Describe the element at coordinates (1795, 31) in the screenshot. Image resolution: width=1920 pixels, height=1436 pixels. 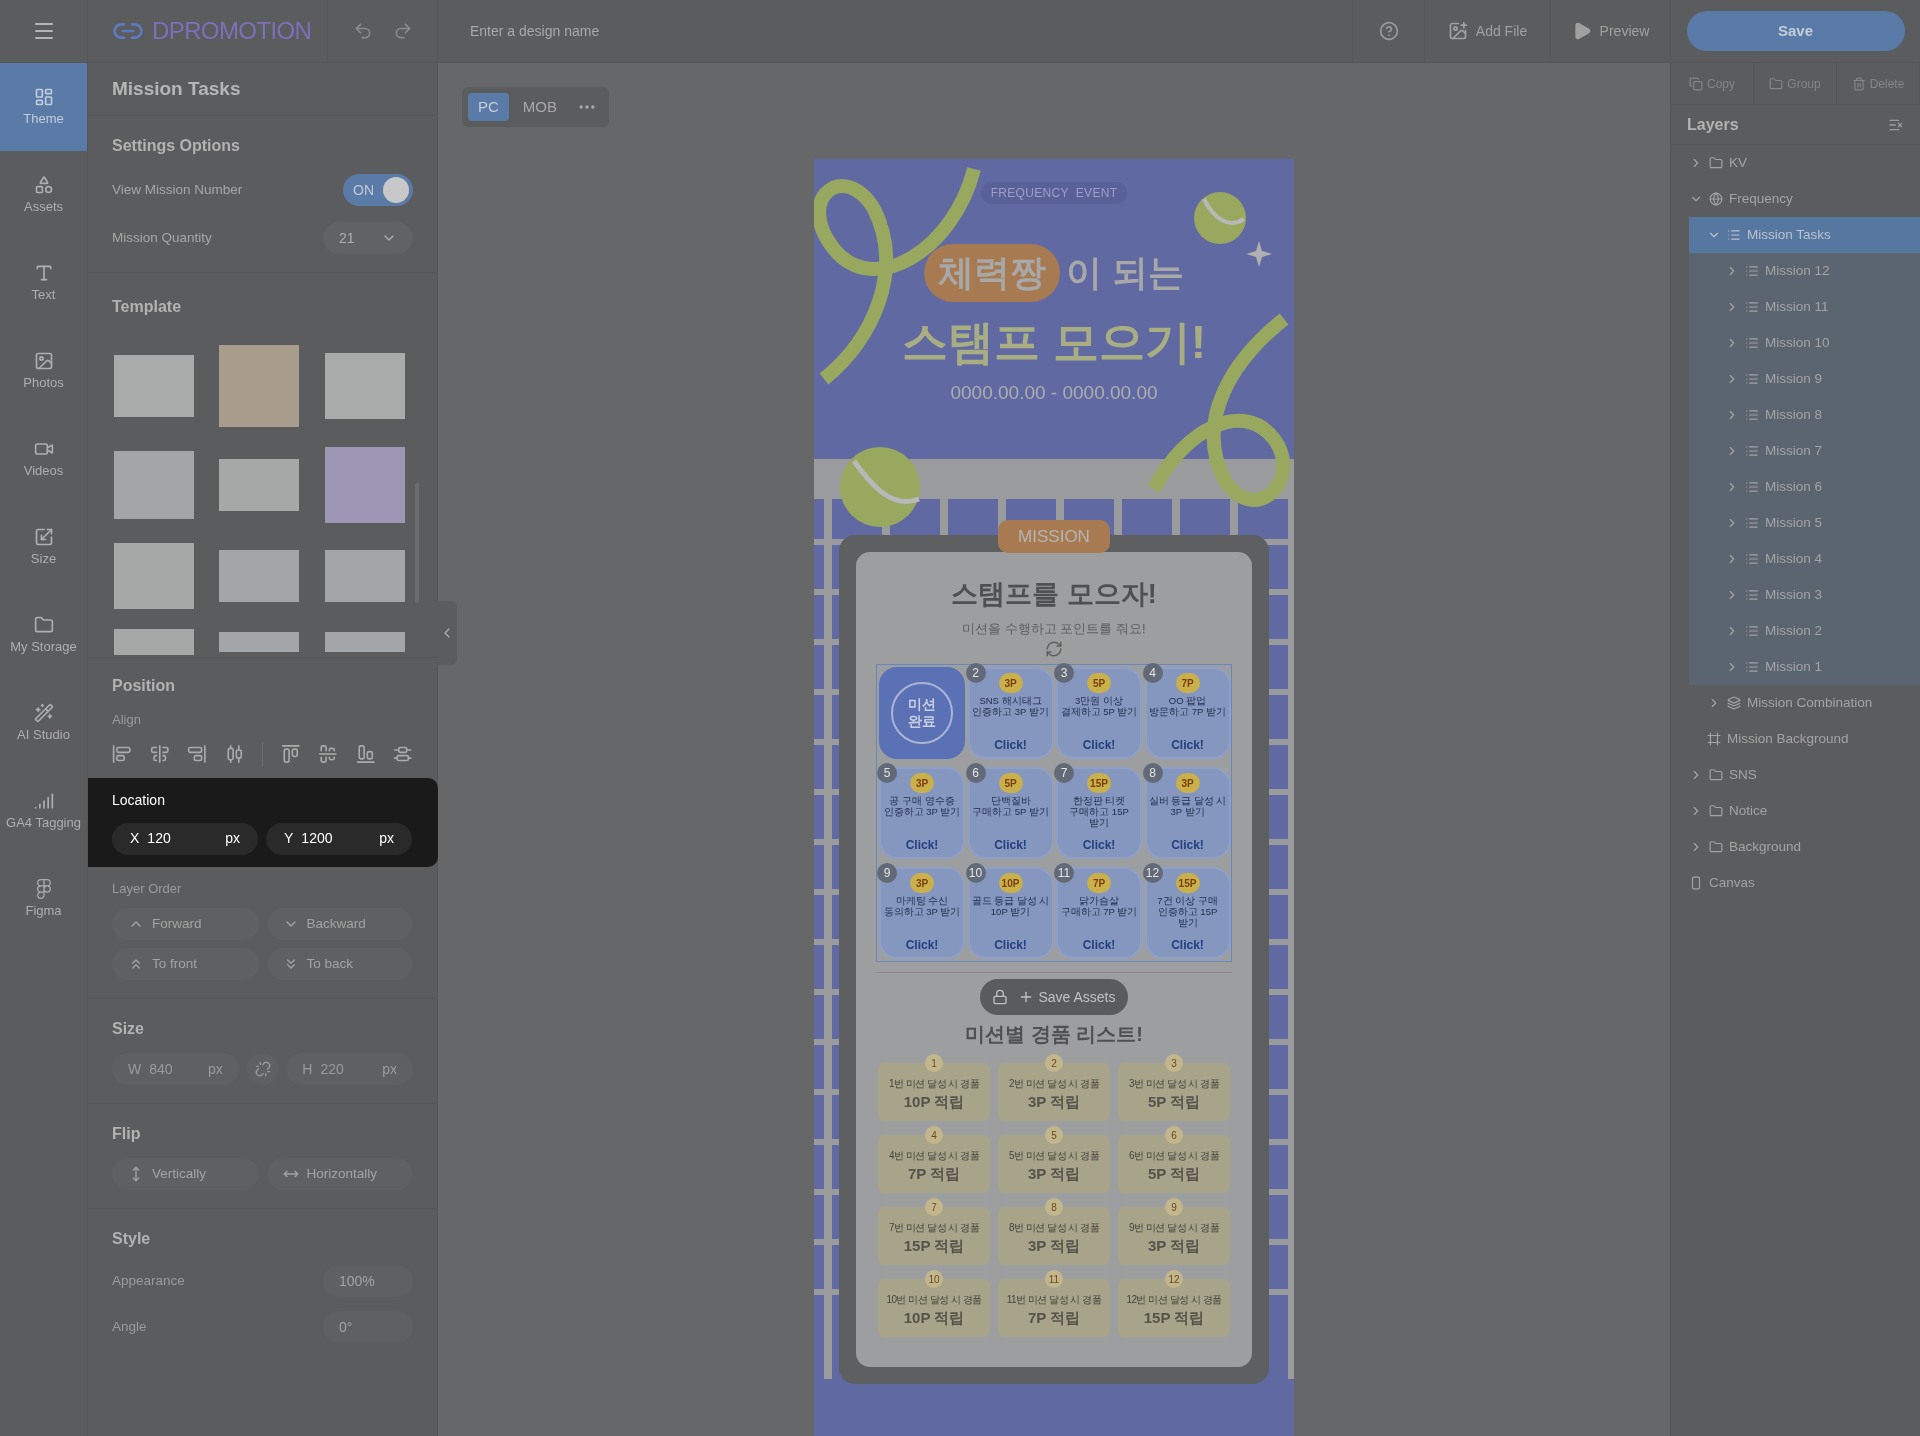
I see `save-button: Save` at that location.